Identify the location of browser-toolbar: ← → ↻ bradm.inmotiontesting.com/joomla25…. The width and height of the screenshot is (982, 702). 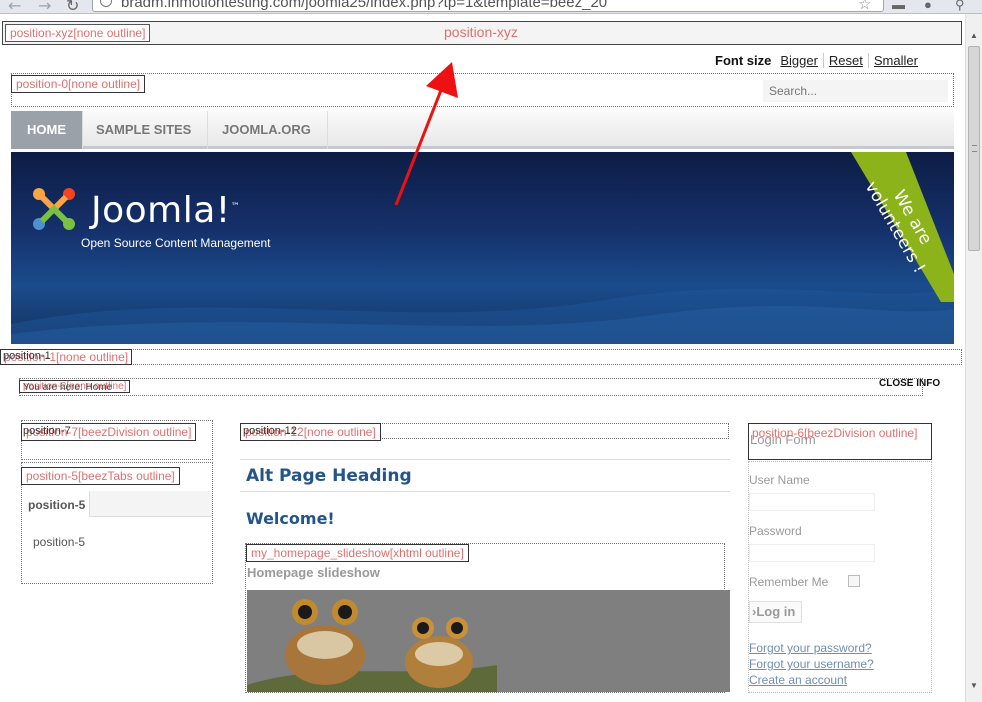
(491, 7).